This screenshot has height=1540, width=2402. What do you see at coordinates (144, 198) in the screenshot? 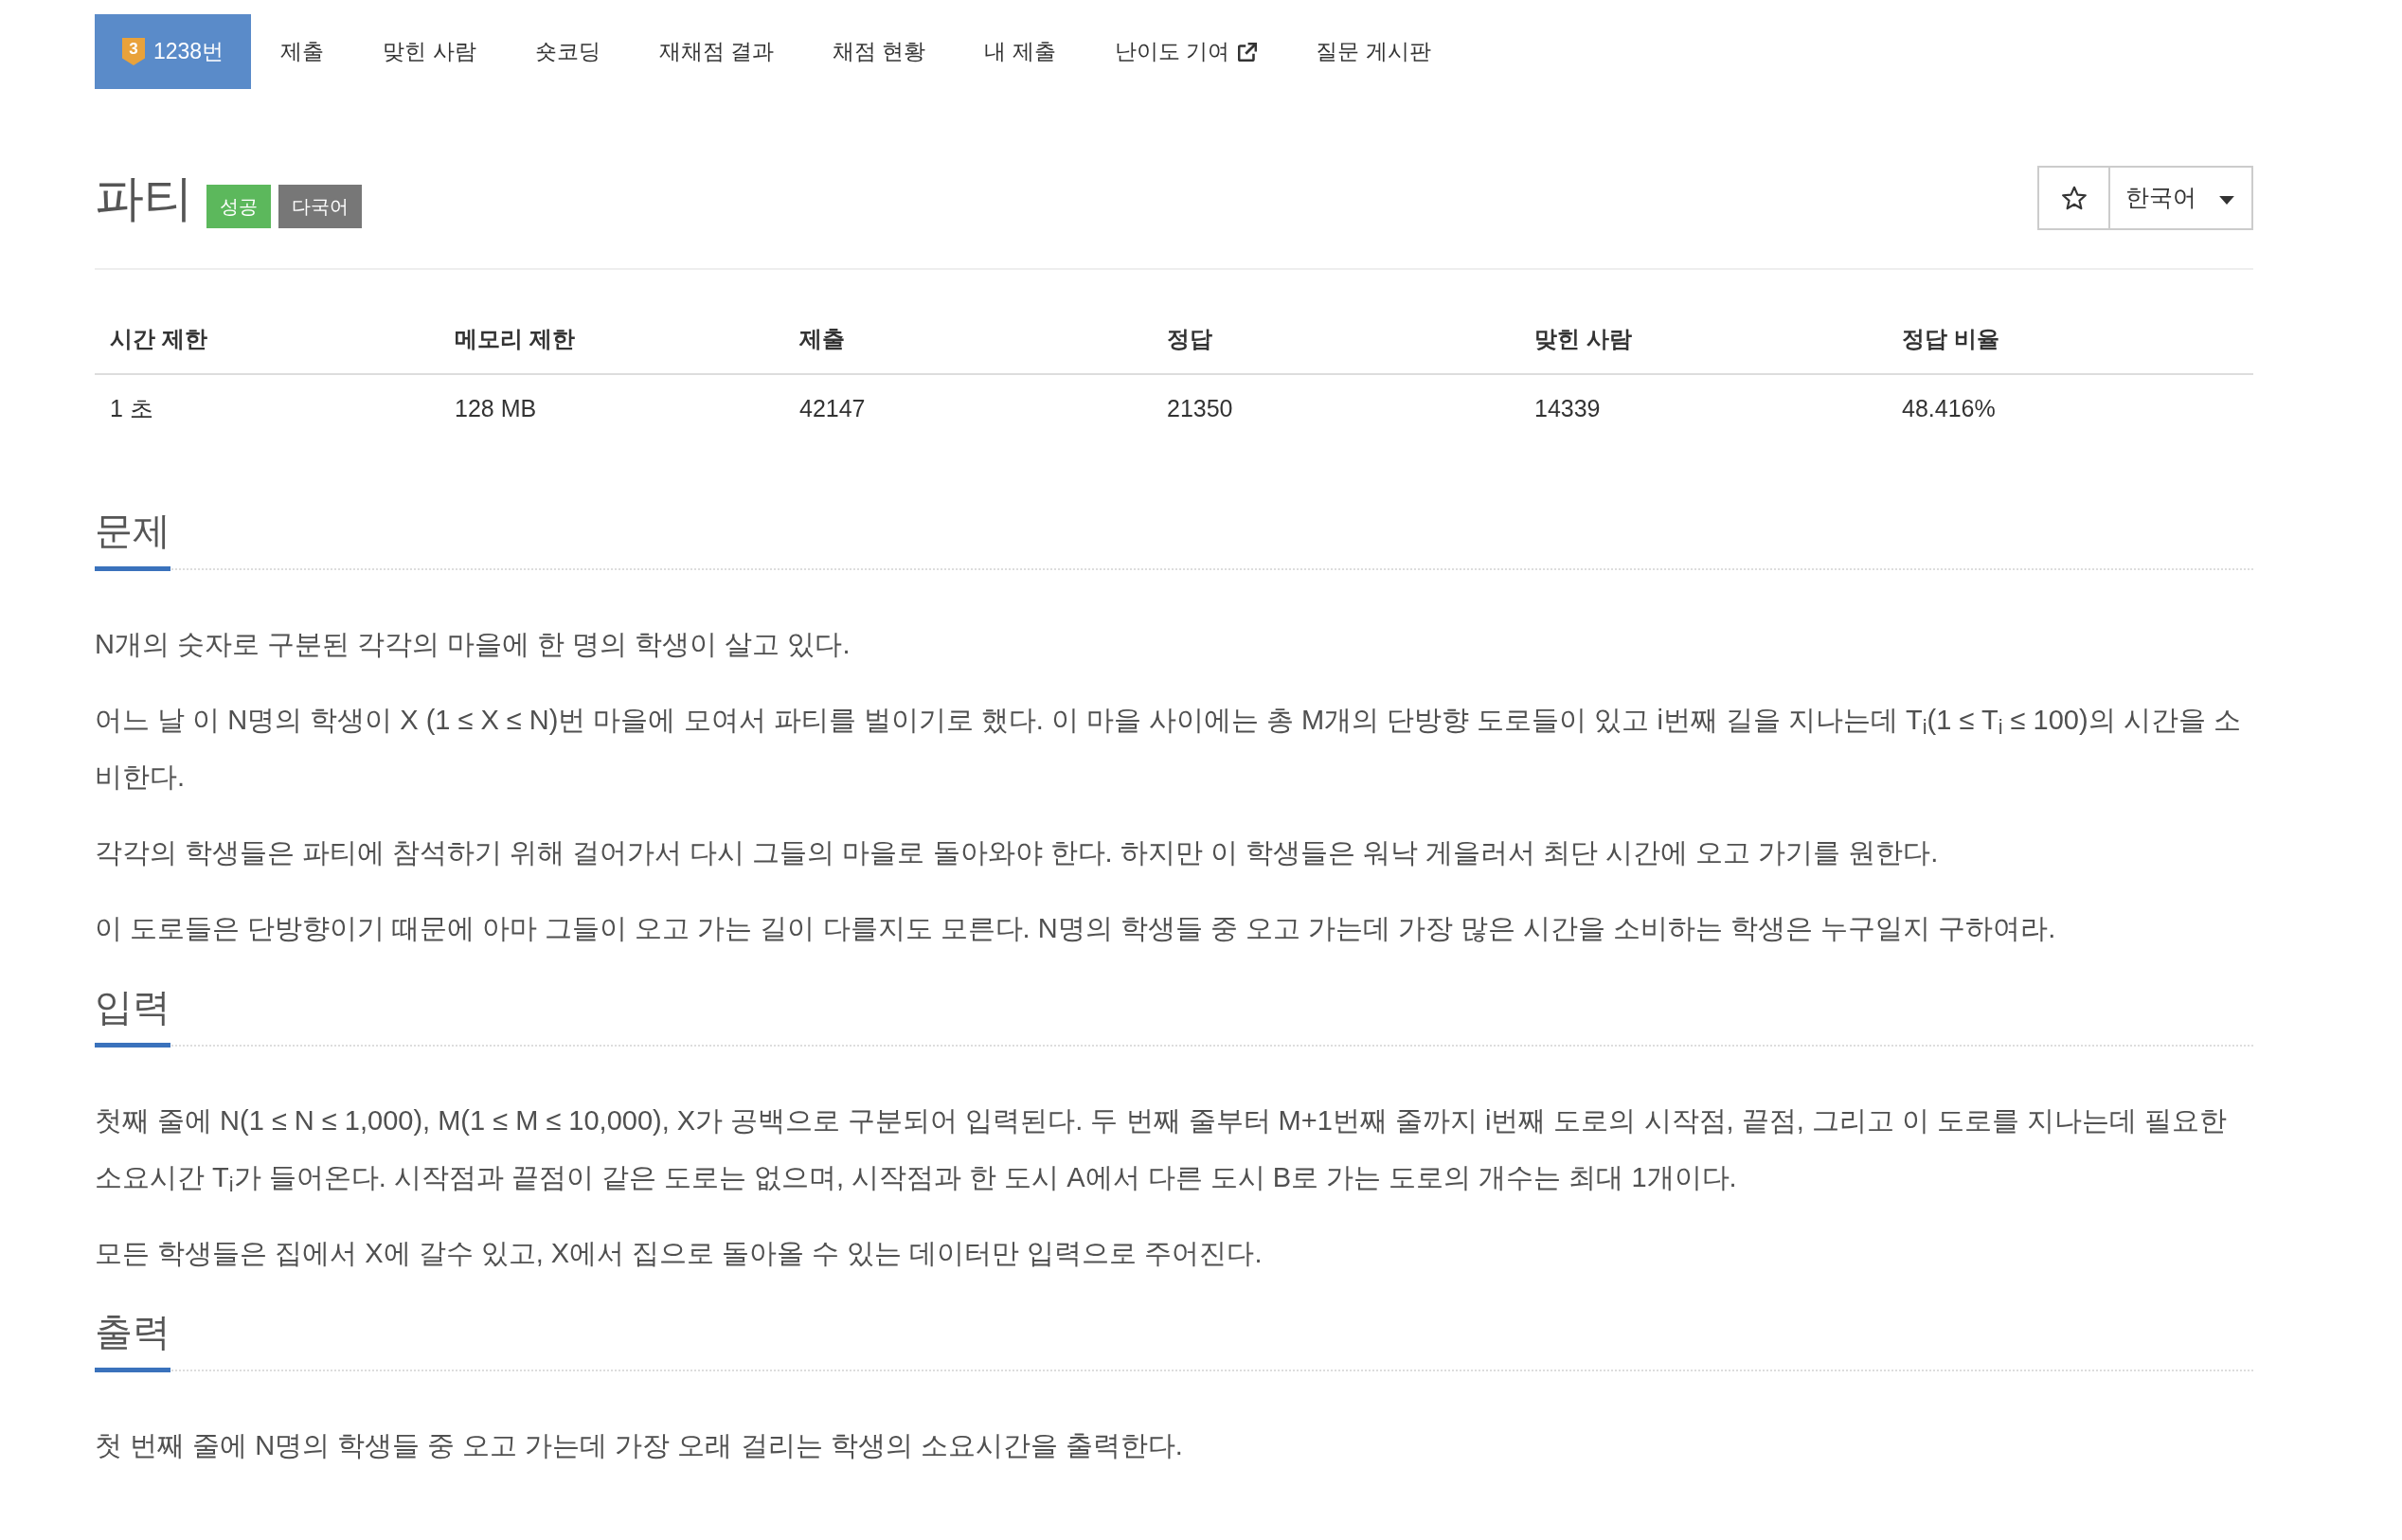
I see `problem-title: 파티` at bounding box center [144, 198].